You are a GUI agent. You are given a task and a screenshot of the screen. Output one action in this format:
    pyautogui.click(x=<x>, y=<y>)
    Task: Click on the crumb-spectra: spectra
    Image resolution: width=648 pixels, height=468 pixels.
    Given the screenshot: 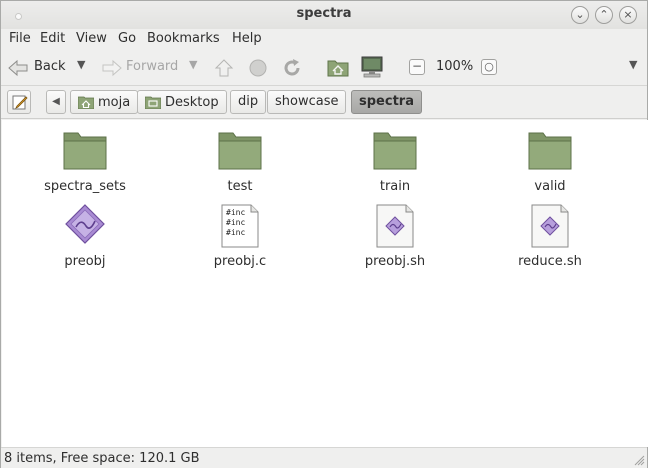 What is the action you would take?
    pyautogui.click(x=386, y=102)
    